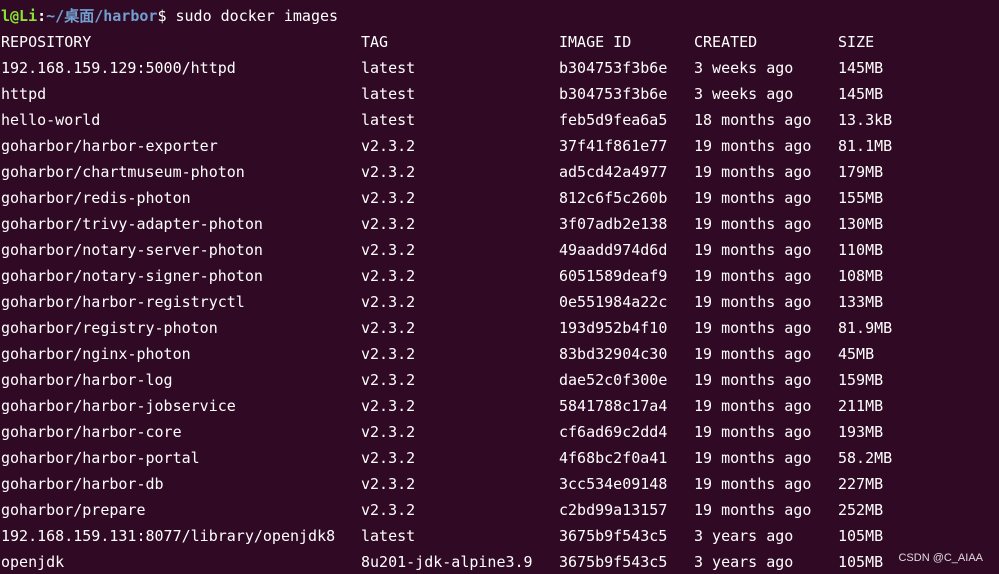 Image resolution: width=999 pixels, height=574 pixels. What do you see at coordinates (613, 328) in the screenshot?
I see `image-id-cell: 193d952b4f10` at bounding box center [613, 328].